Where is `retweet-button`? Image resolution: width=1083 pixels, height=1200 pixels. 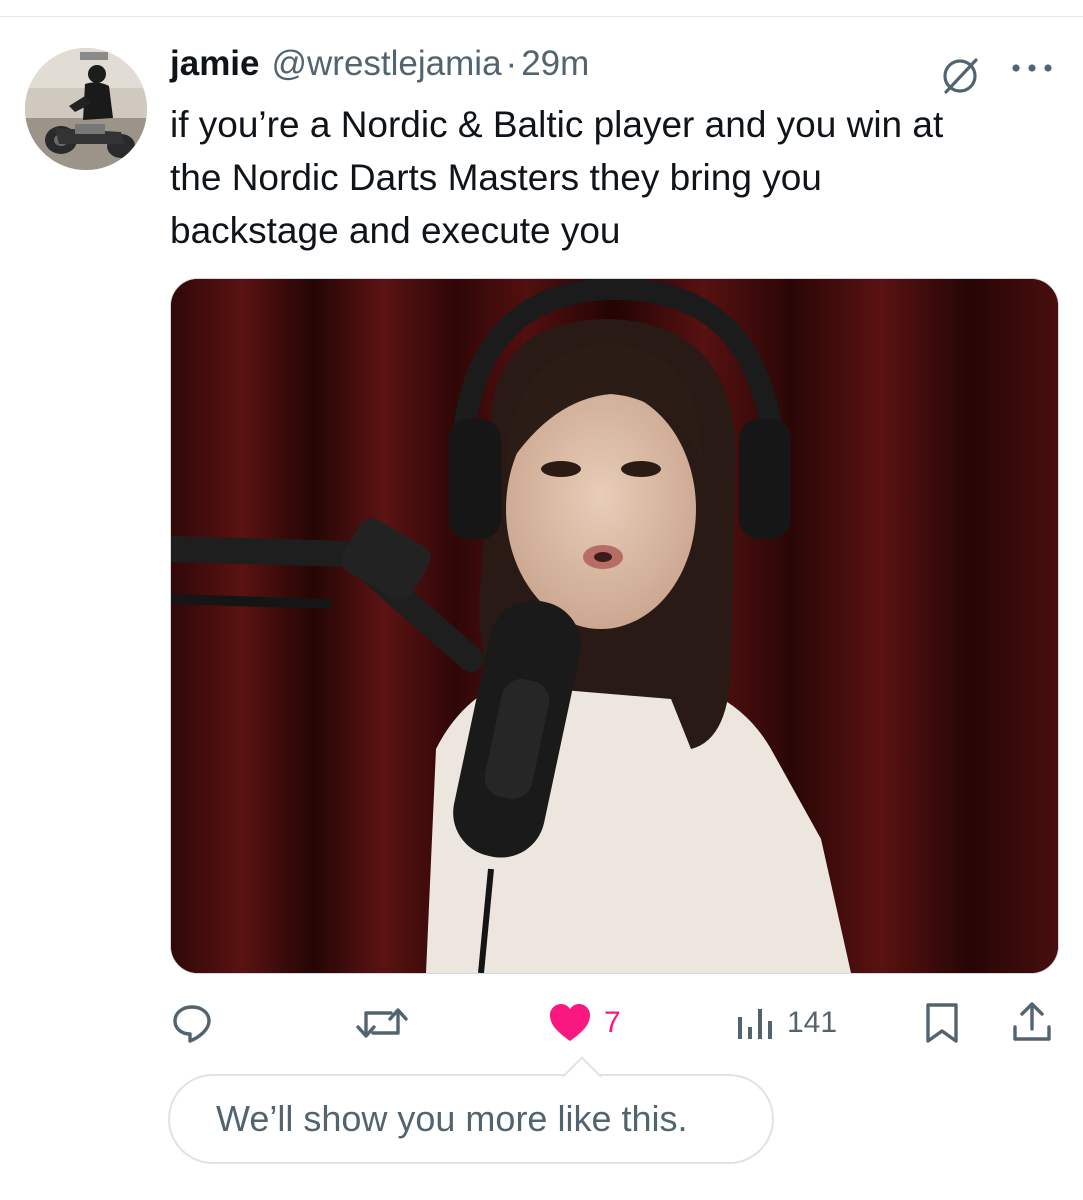 retweet-button is located at coordinates (382, 1023).